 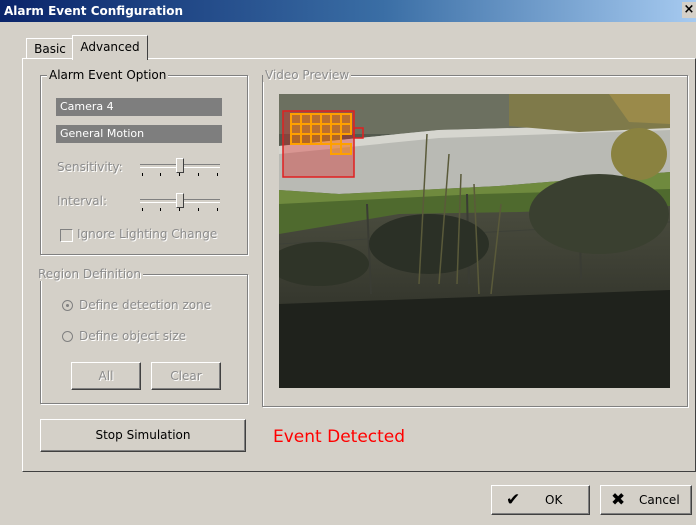 What do you see at coordinates (339, 437) in the screenshot?
I see `event-status-text: Event Detected` at bounding box center [339, 437].